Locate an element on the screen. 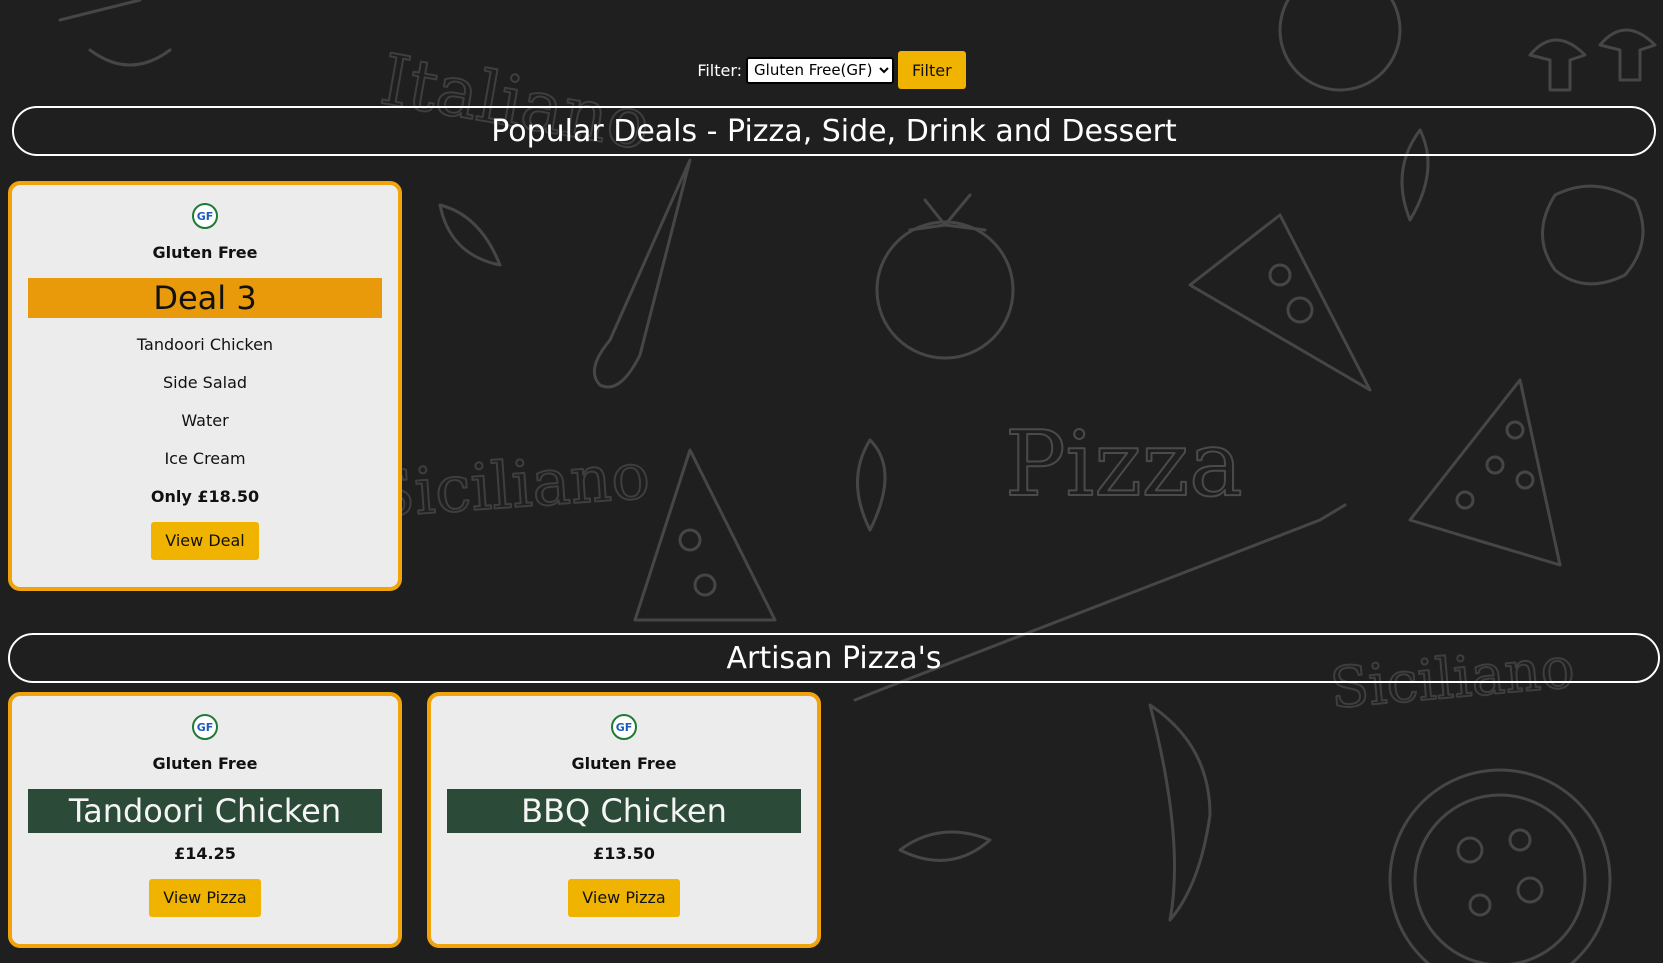 This screenshot has height=963, width=1663. filter-bar: Filter: Gluten Free(GF) Filter is located at coordinates (831, 70).